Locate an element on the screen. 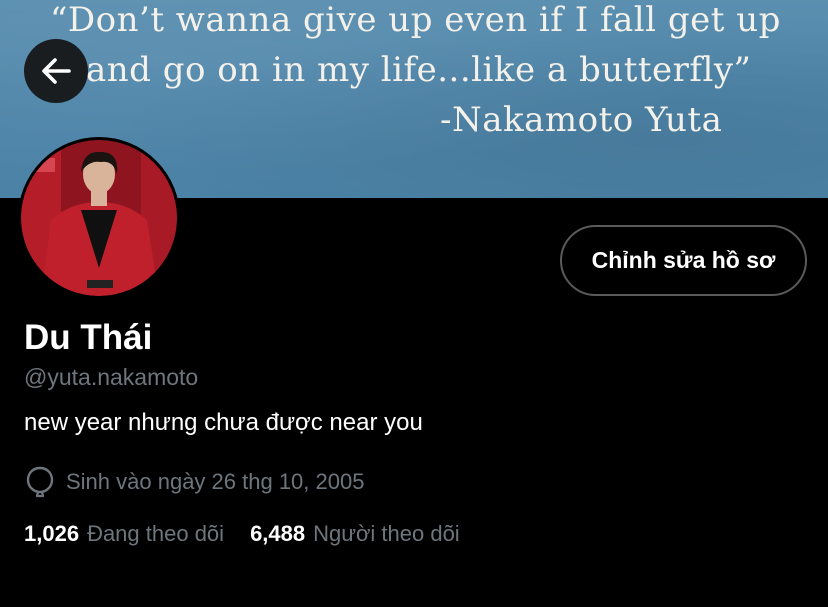  user-bio: new year nhưng chưa được near you is located at coordinates (223, 422).